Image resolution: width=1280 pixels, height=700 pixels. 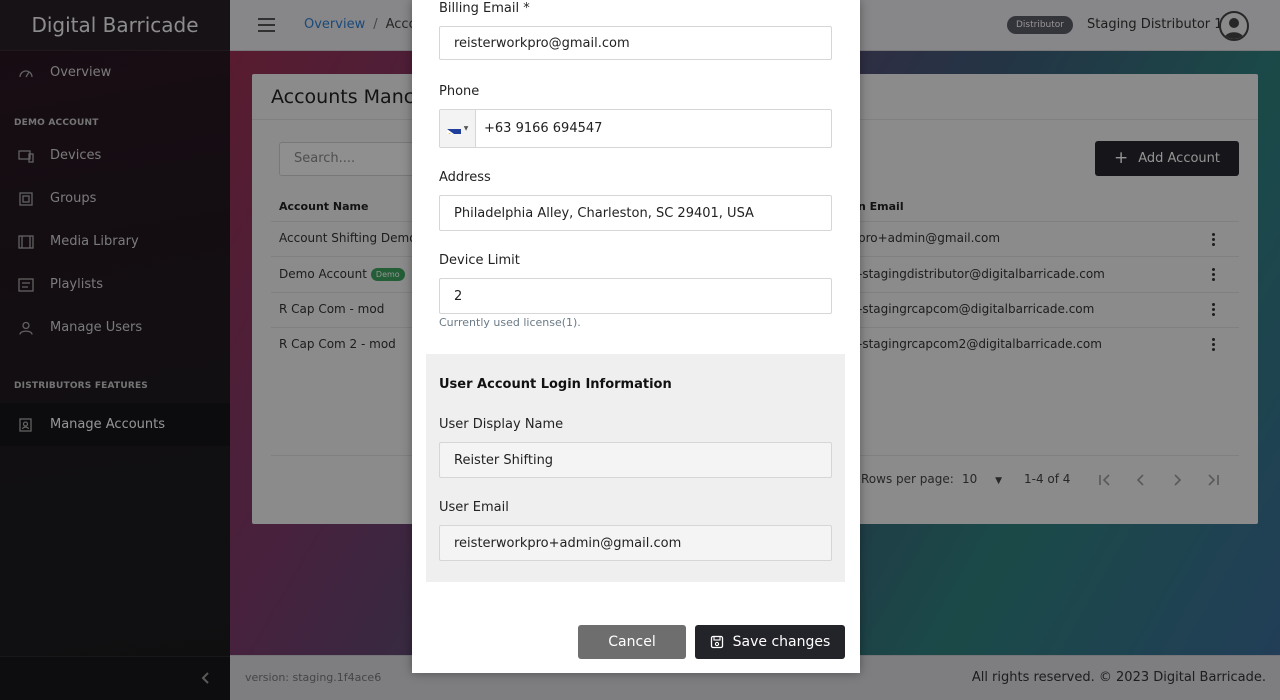 What do you see at coordinates (635, 543) in the screenshot?
I see `user-email-field: reisterworkpro+admin@gmail.com` at bounding box center [635, 543].